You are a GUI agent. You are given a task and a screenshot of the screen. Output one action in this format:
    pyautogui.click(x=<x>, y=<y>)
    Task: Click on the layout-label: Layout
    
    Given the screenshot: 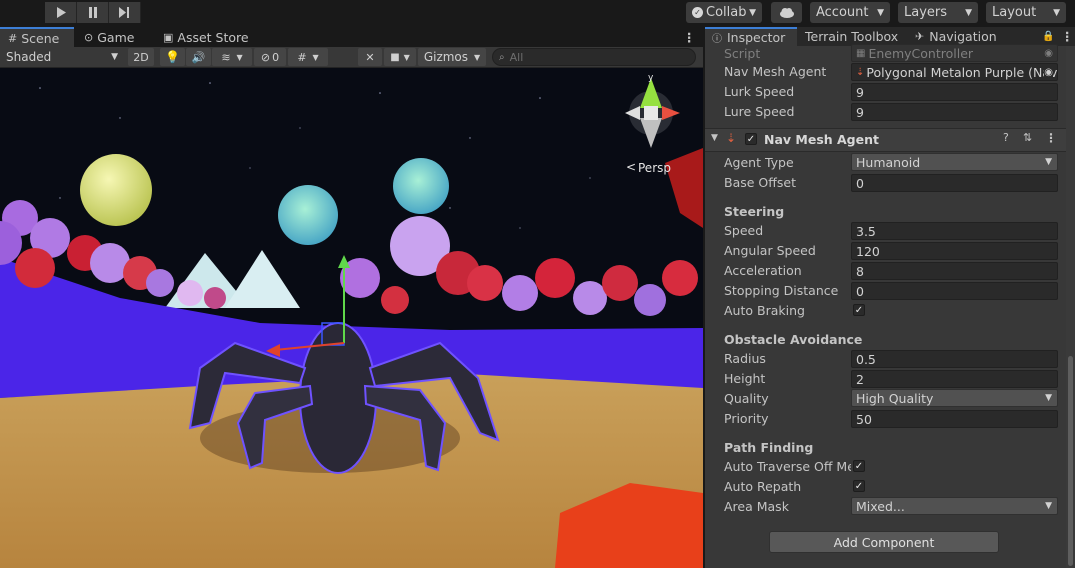 What is the action you would take?
    pyautogui.click(x=1014, y=12)
    